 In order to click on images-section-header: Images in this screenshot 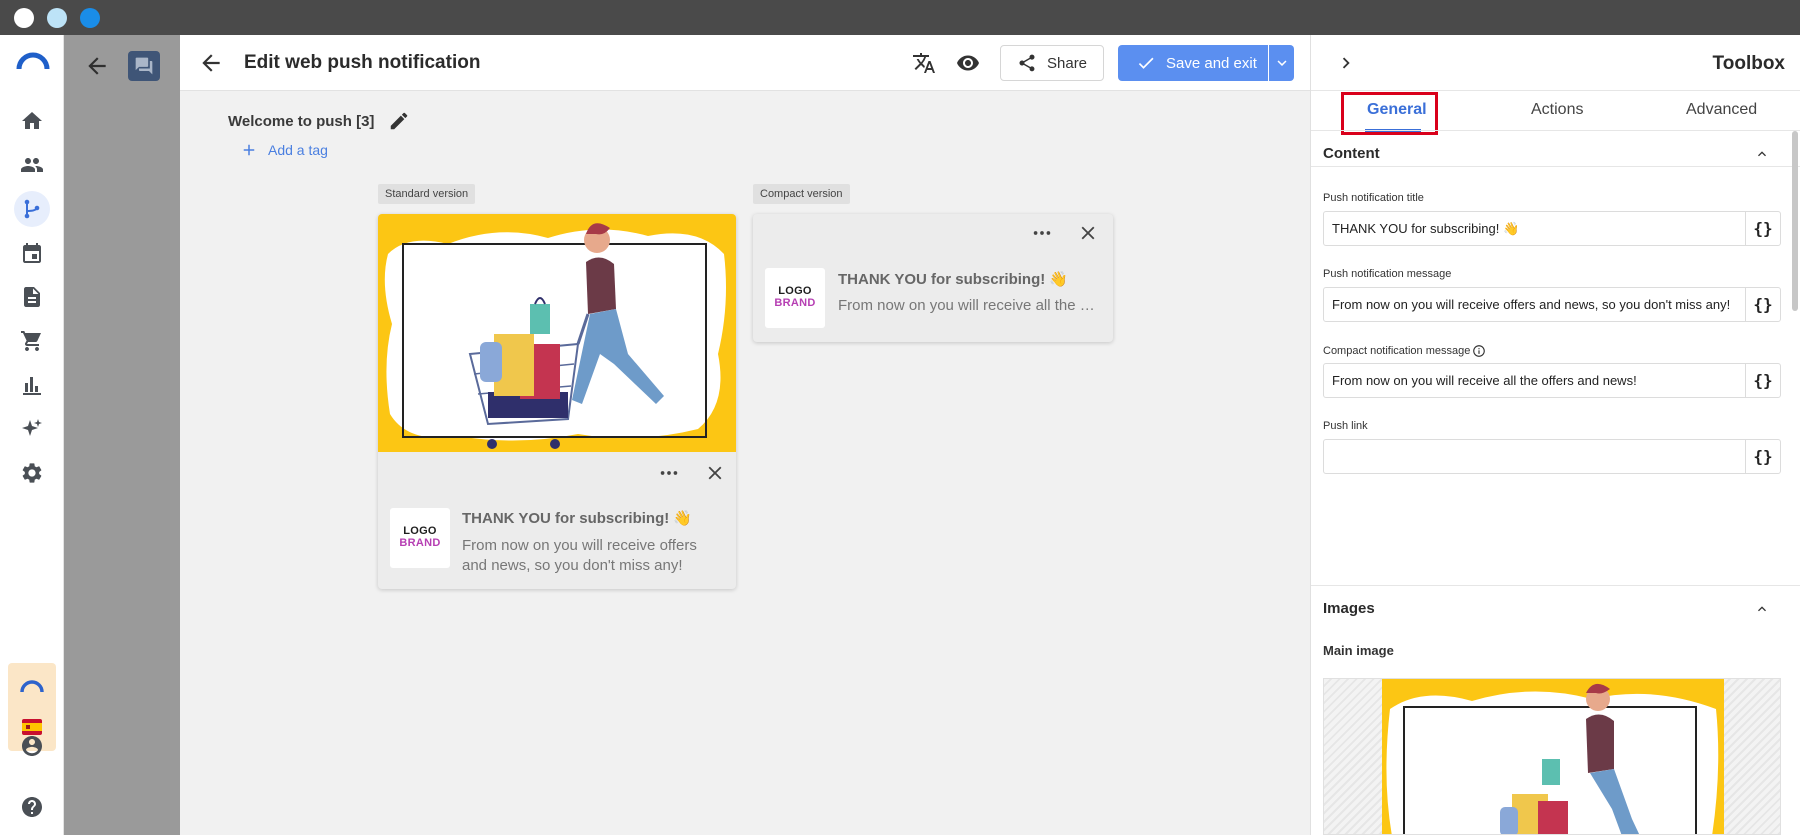, I will do `click(1349, 608)`.